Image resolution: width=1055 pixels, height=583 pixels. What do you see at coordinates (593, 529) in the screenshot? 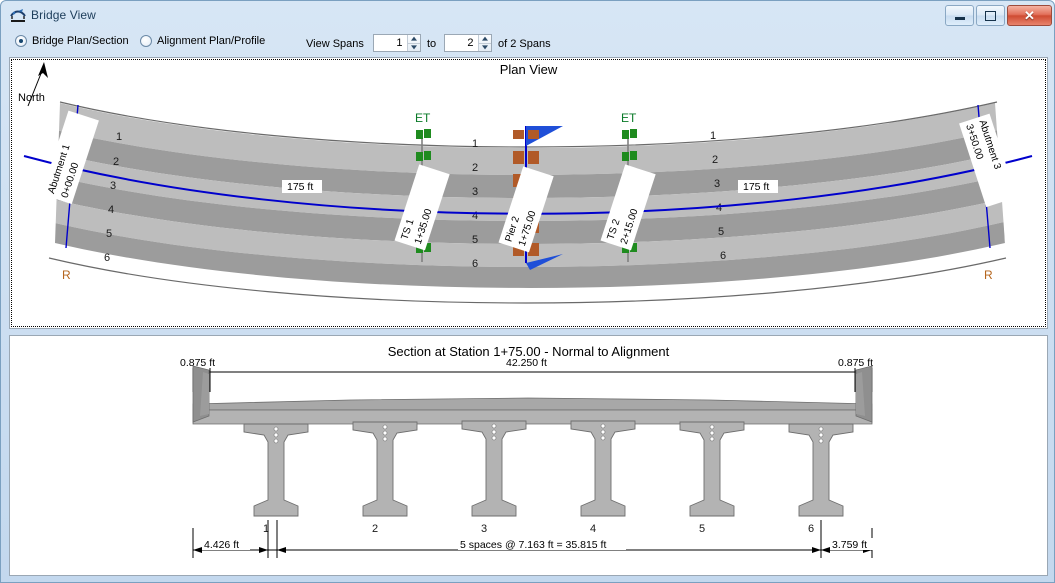
I see `section-girder-label-4: 4` at bounding box center [593, 529].